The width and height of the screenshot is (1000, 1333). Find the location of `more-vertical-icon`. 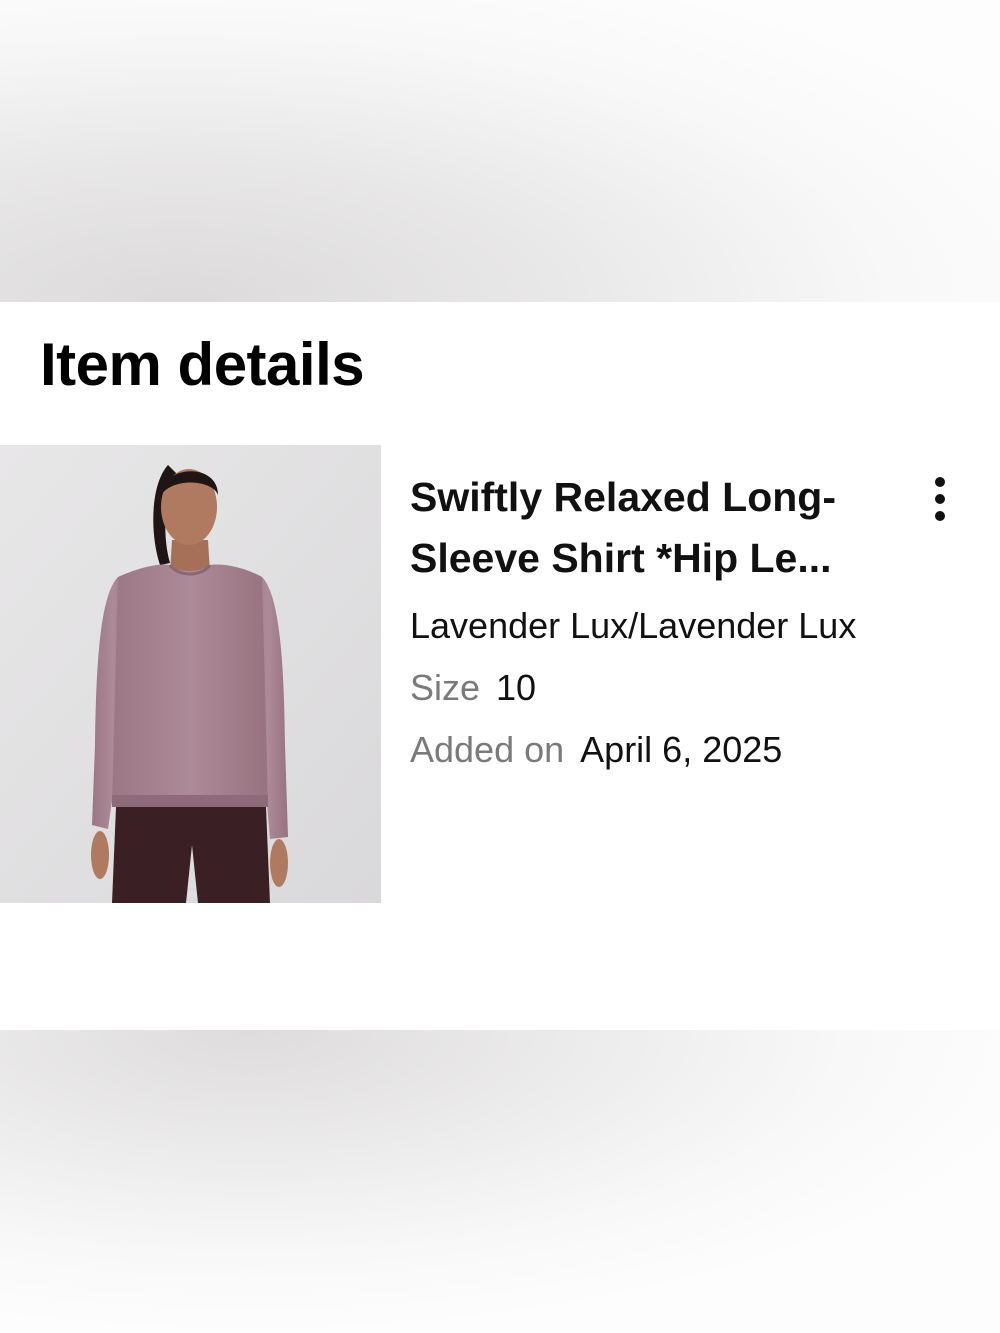

more-vertical-icon is located at coordinates (940, 482).